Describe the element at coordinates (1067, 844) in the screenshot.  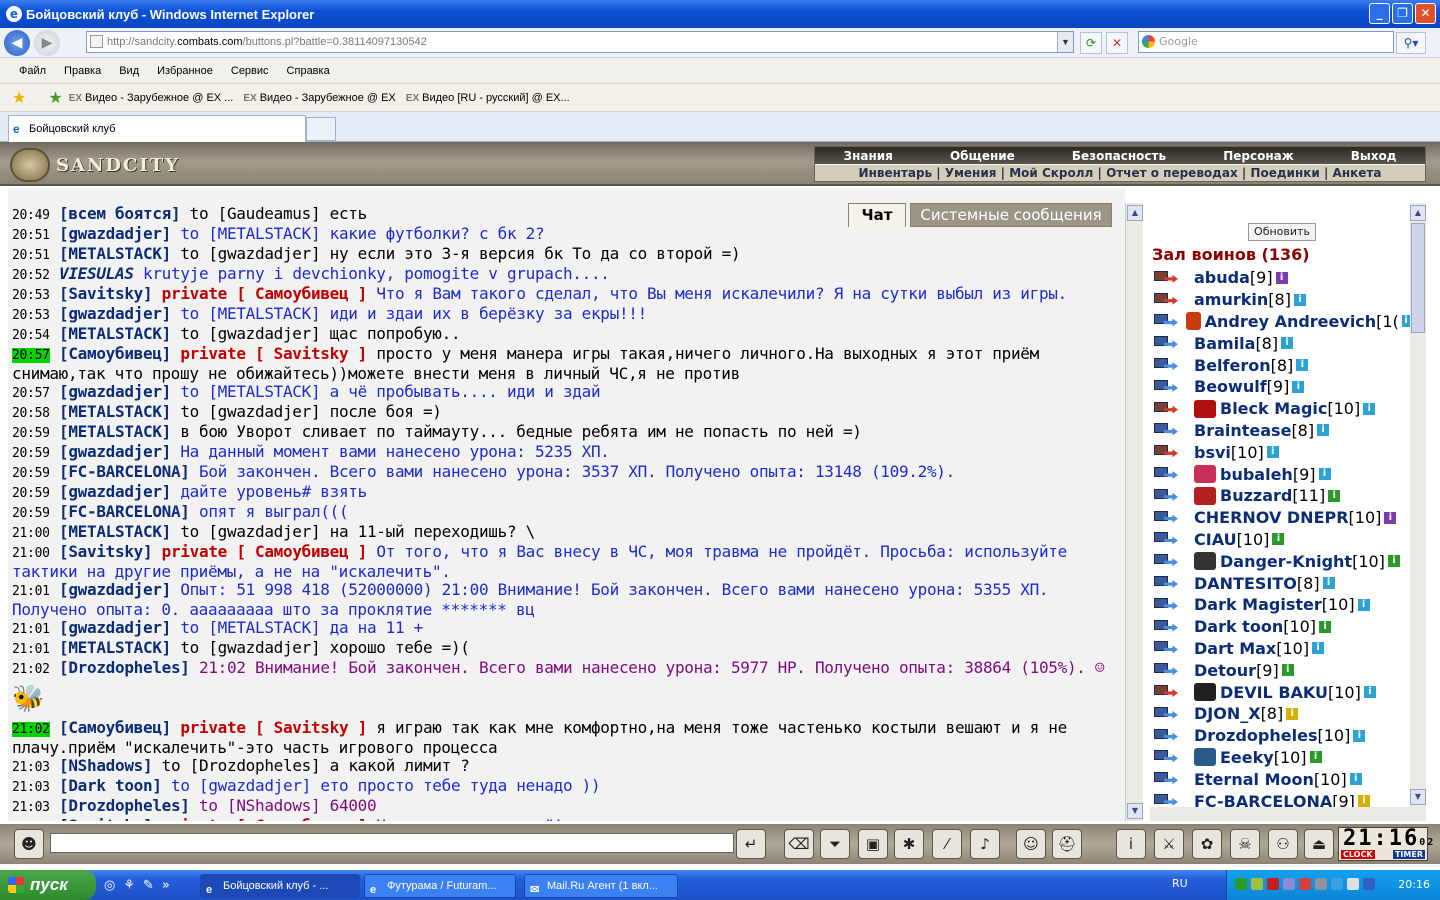
I see `helmet-icon: ⛑` at that location.